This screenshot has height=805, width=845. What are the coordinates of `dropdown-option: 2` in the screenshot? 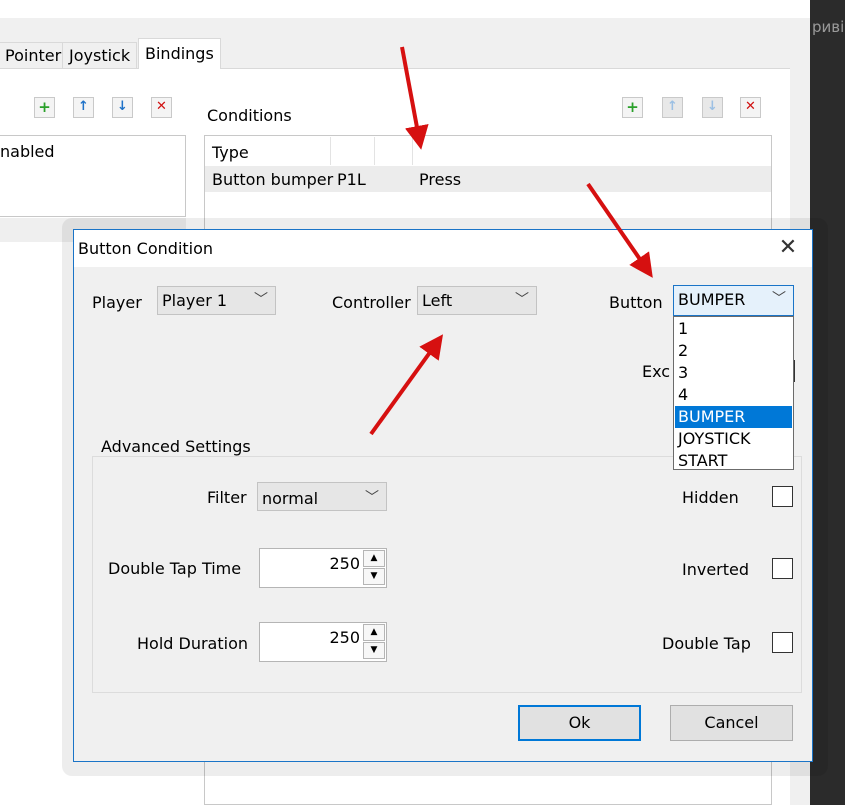 It's located at (733, 351).